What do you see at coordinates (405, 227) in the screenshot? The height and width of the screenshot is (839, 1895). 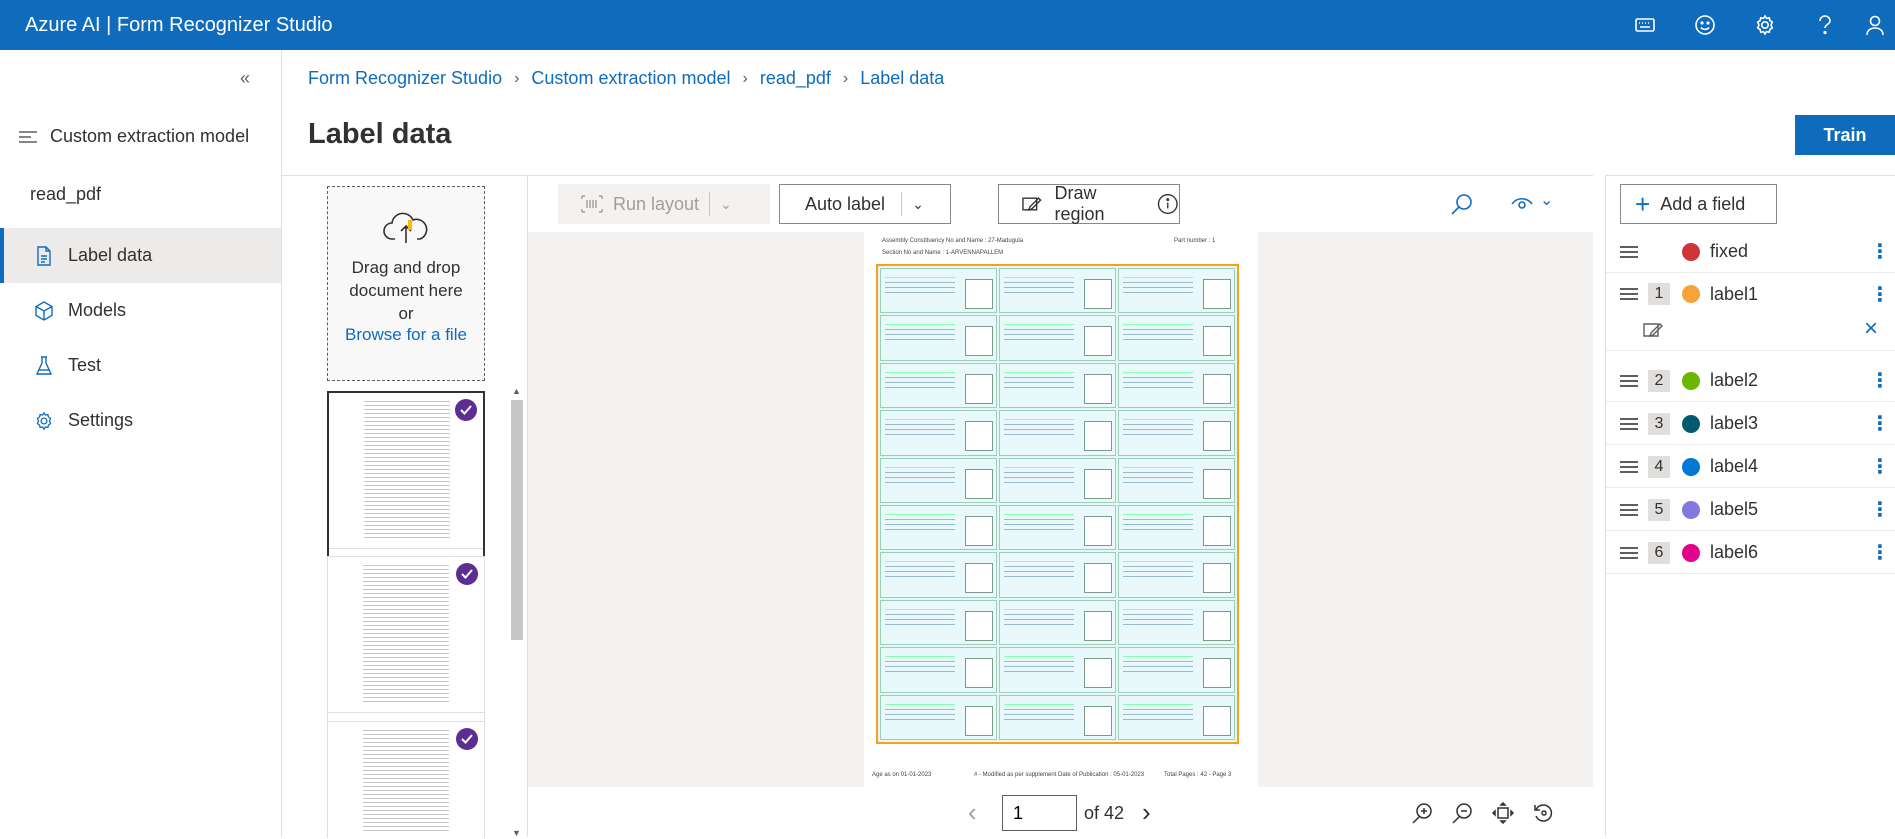 I see `cloud-upload-icon` at bounding box center [405, 227].